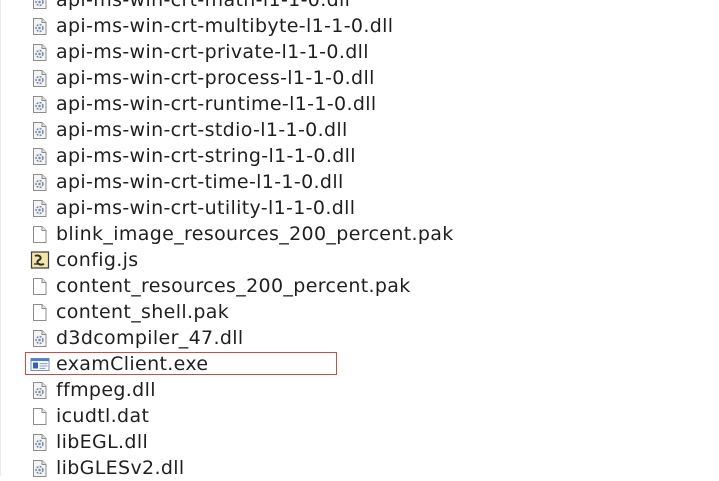 This screenshot has width=719, height=481. I want to click on file-name: api-ms-win-crt-stdio-l1-1-0.dll, so click(202, 130).